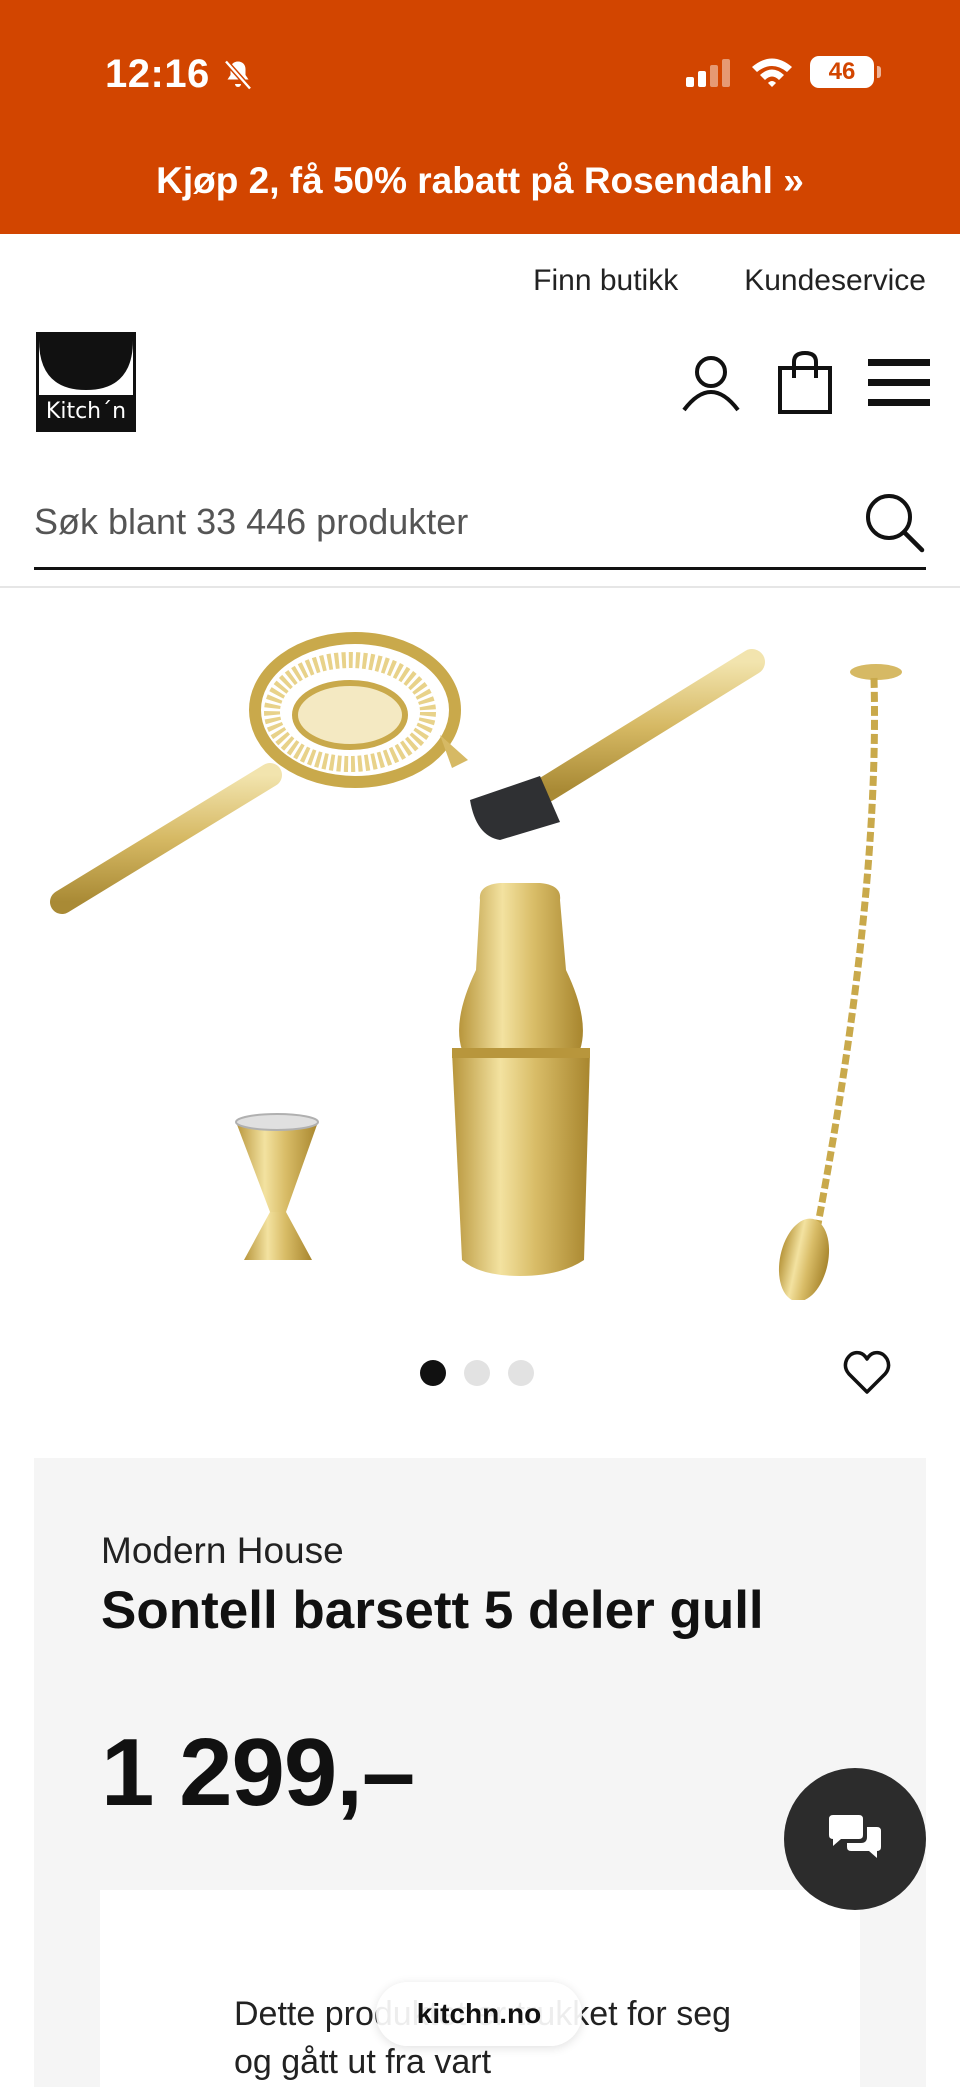 This screenshot has height=2087, width=960. What do you see at coordinates (222, 1551) in the screenshot?
I see `product-brand: Modern House` at bounding box center [222, 1551].